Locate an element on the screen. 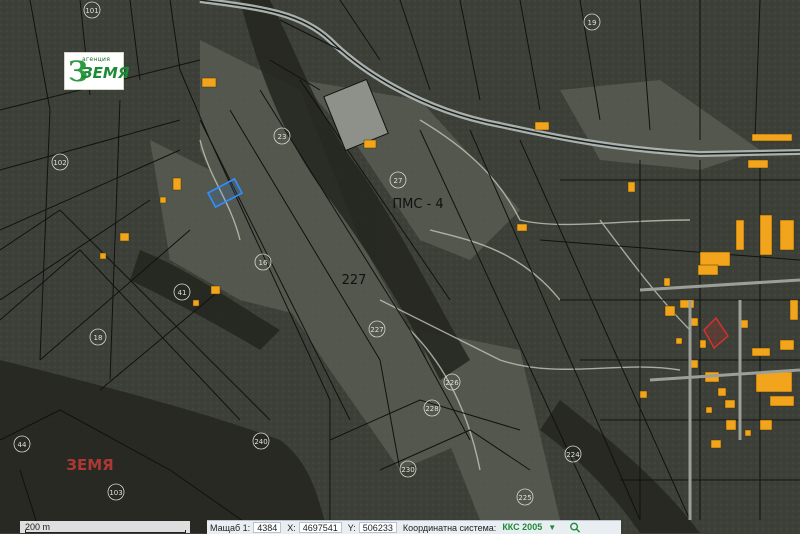 Image resolution: width=800 pixels, height=534 pixels. parcel-label: 44 is located at coordinates (22, 445).